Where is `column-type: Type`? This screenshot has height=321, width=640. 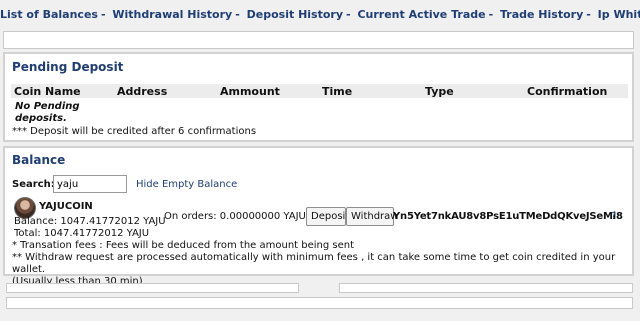 column-type: Type is located at coordinates (439, 91).